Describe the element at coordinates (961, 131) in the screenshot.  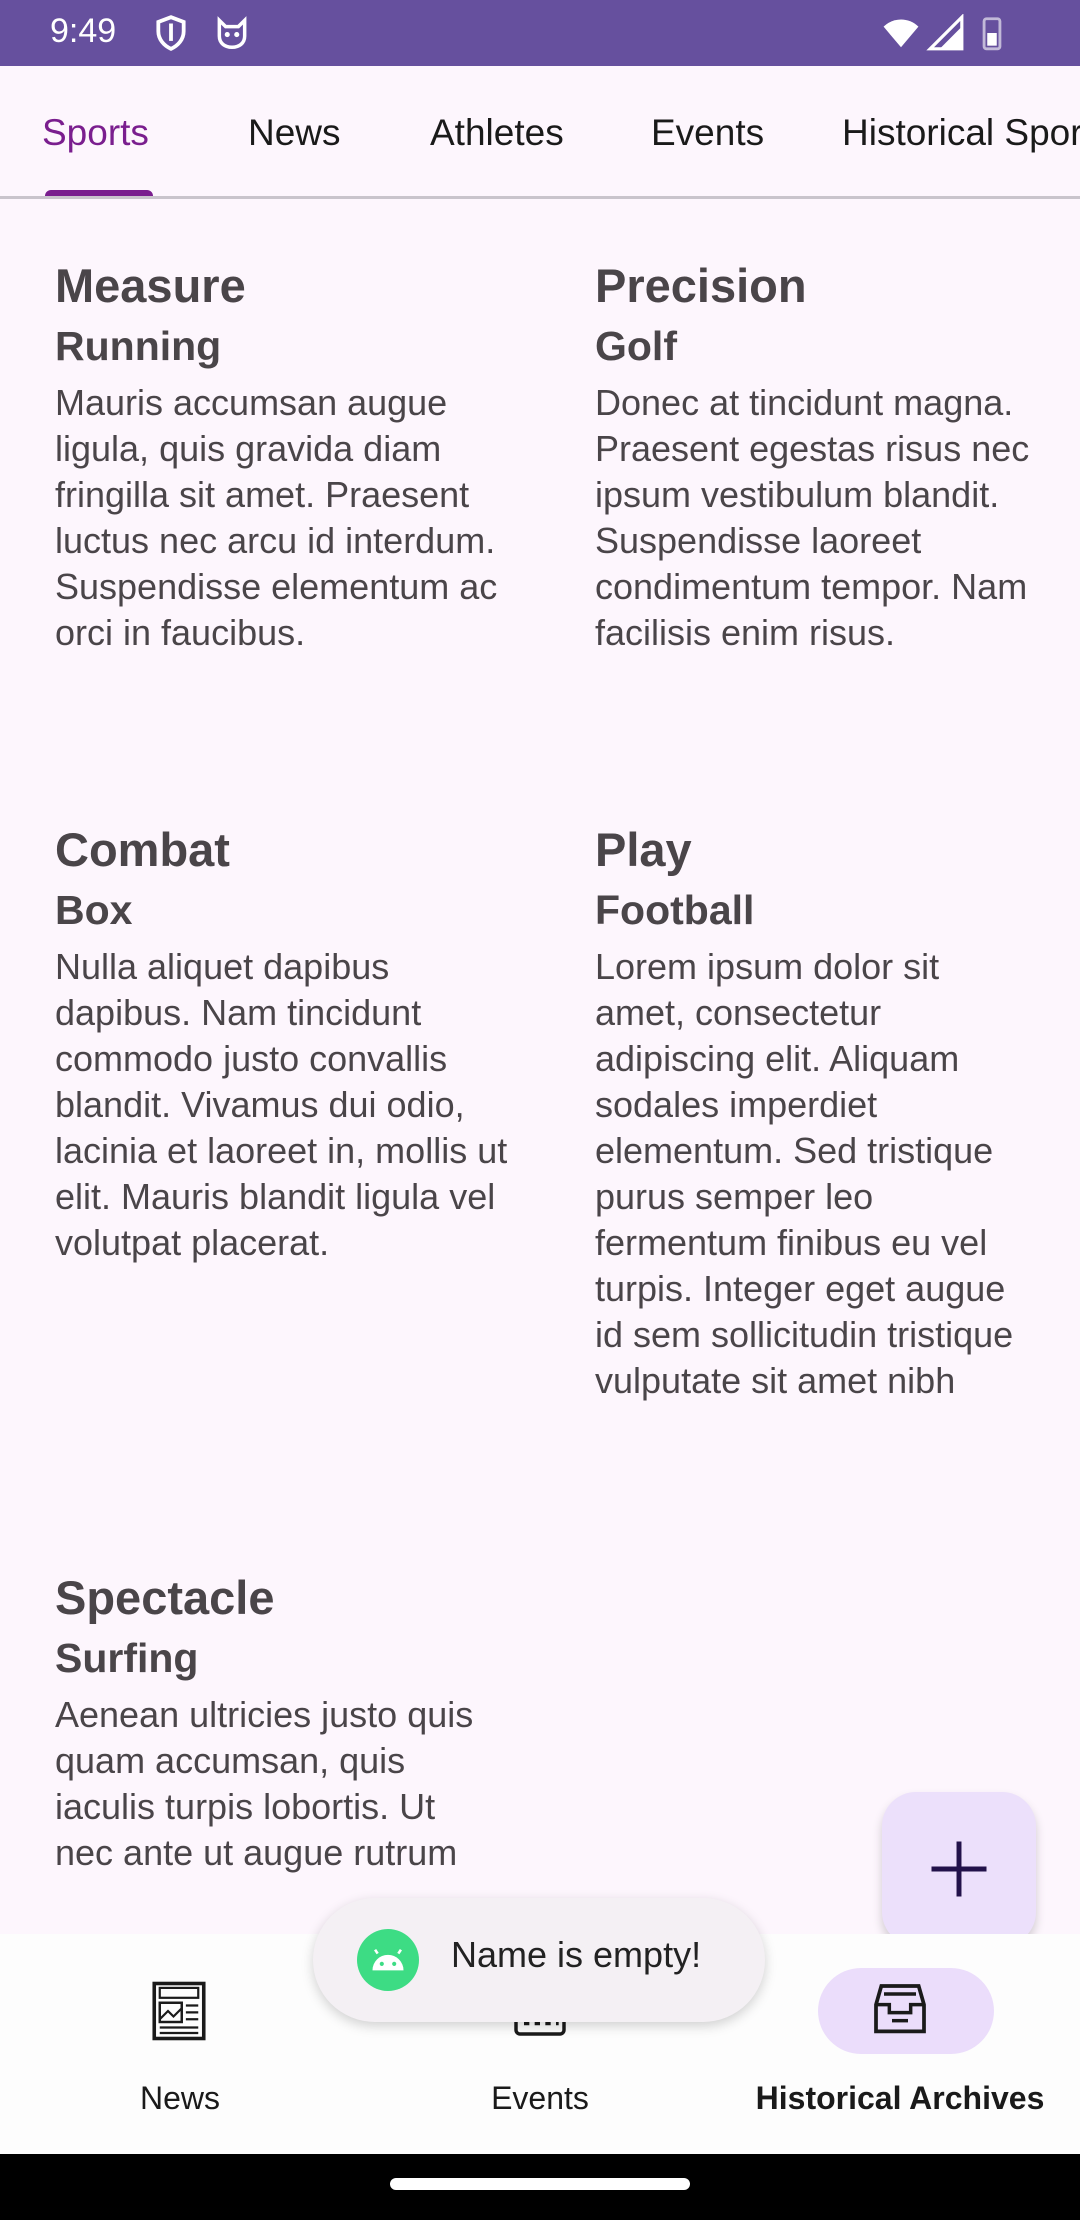
I see `tab-historical-sports: Historical Sports` at that location.